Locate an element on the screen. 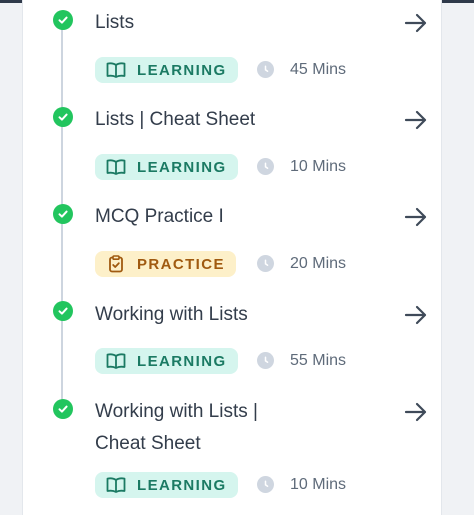 The image size is (474, 515). practice-badge: PRACTICE is located at coordinates (165, 264).